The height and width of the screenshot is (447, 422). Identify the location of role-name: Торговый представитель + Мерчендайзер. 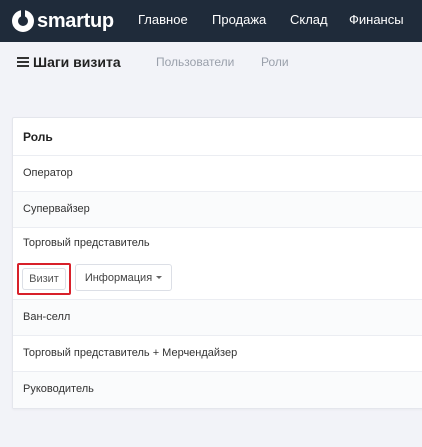
(130, 353).